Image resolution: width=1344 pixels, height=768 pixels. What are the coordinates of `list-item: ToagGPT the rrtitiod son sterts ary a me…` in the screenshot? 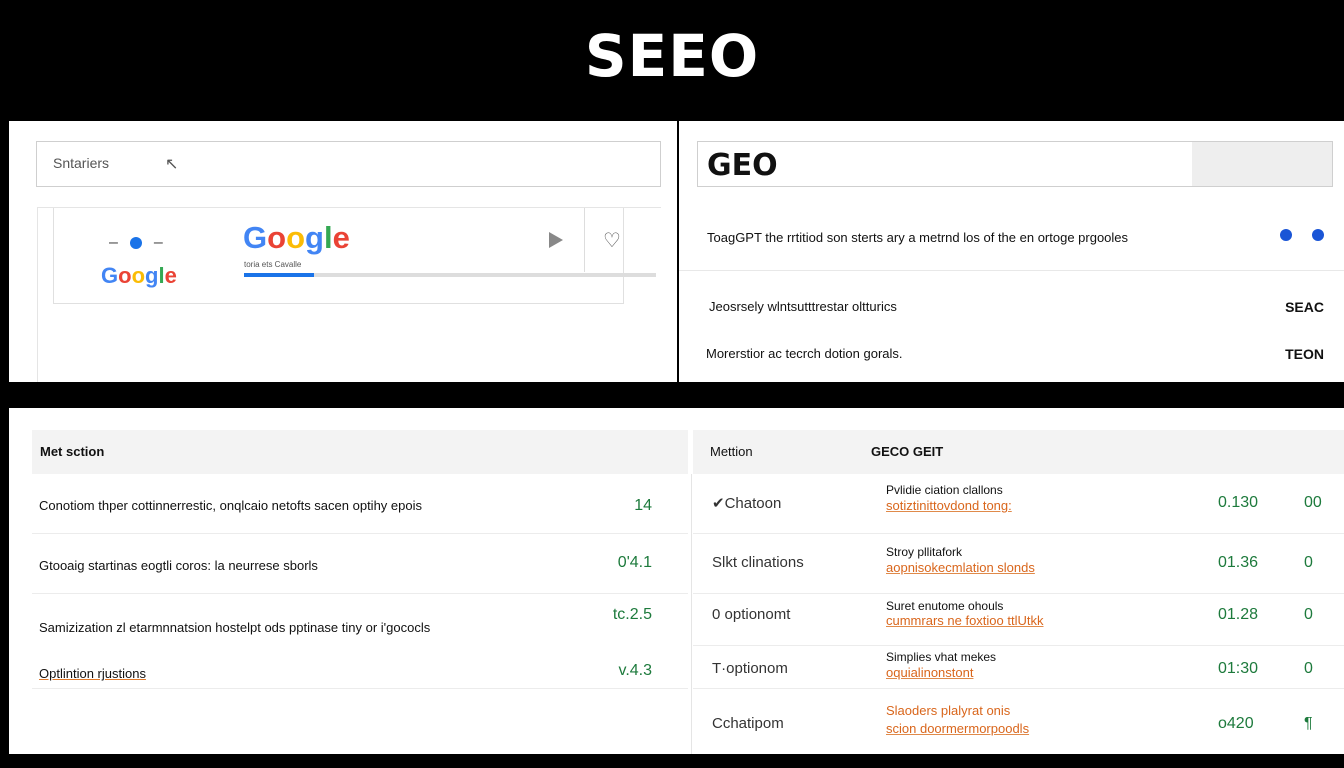 It's located at (1011, 249).